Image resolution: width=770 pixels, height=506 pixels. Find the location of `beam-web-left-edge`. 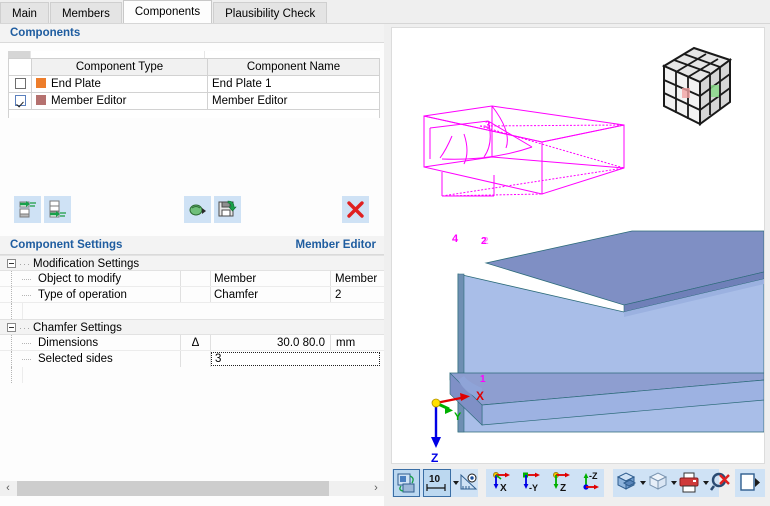

beam-web-left-edge is located at coordinates (461, 353).